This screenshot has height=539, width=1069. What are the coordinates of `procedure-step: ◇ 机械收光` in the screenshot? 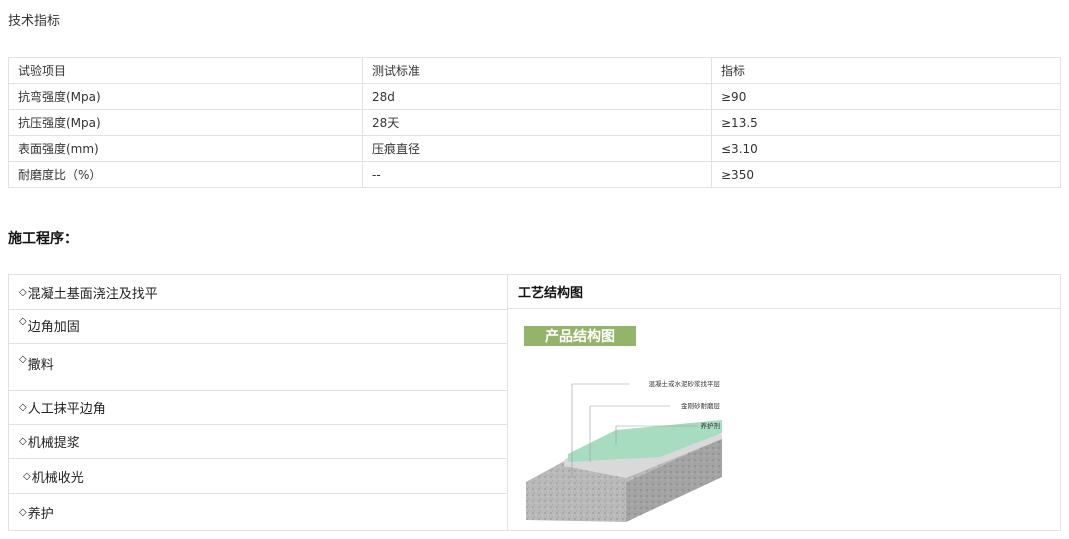 It's located at (258, 476).